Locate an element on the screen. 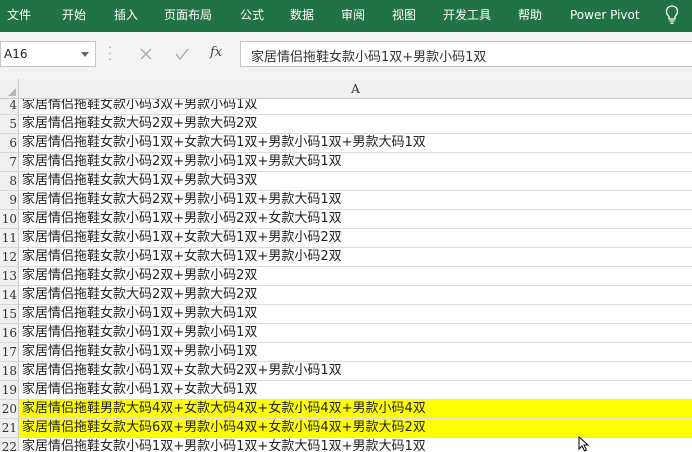 The height and width of the screenshot is (452, 692). row-header: 8 is located at coordinates (9, 181).